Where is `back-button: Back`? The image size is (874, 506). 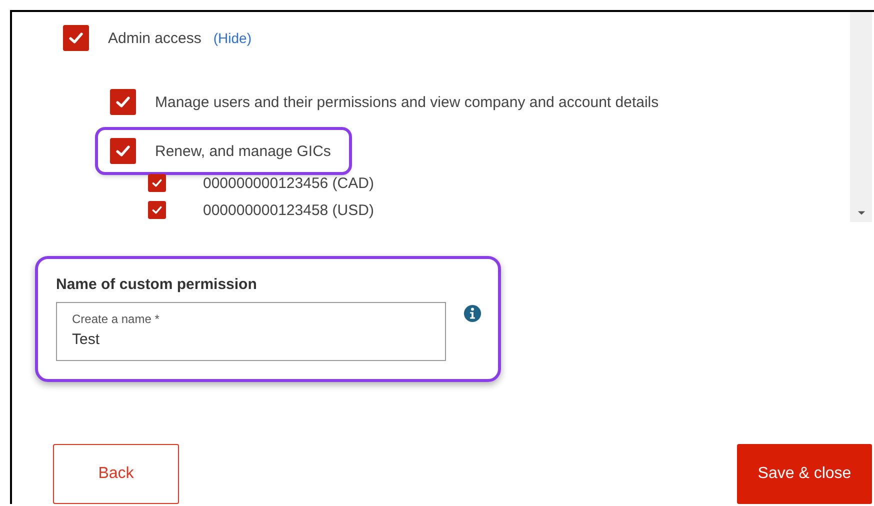 back-button: Back is located at coordinates (116, 474).